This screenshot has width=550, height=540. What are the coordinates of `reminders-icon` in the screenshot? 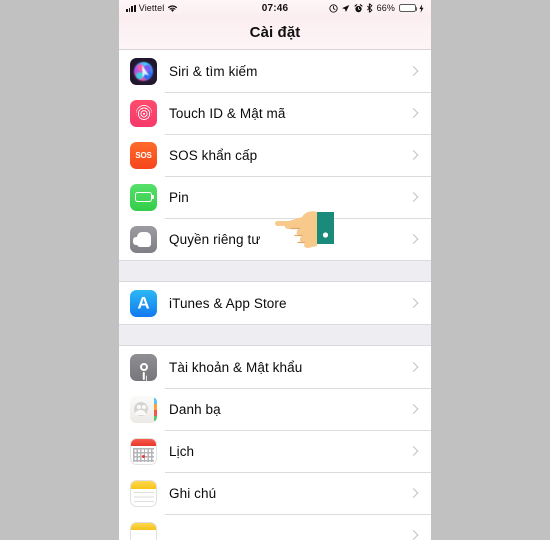 It's located at (143, 530).